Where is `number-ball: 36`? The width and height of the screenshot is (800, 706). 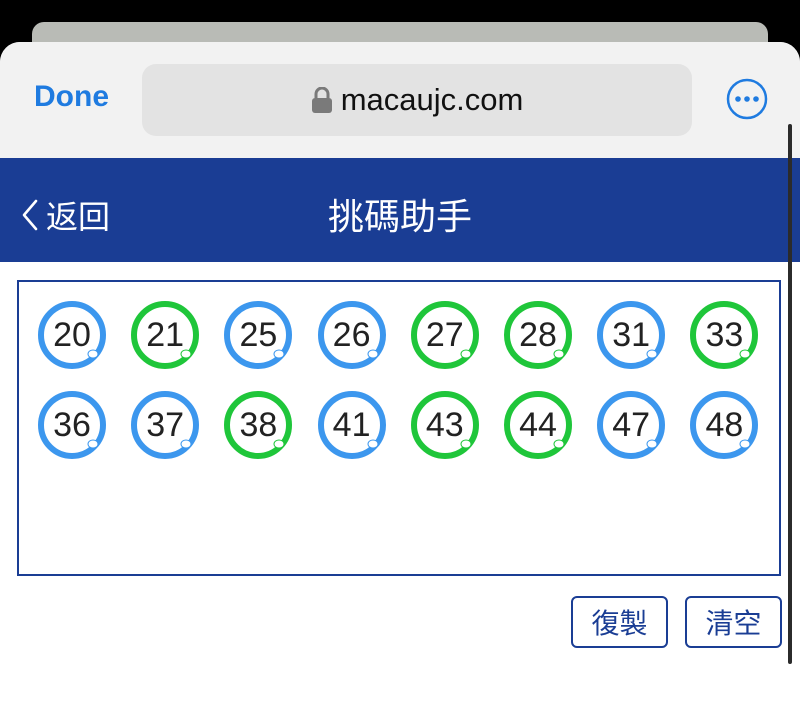 number-ball: 36 is located at coordinates (72, 425).